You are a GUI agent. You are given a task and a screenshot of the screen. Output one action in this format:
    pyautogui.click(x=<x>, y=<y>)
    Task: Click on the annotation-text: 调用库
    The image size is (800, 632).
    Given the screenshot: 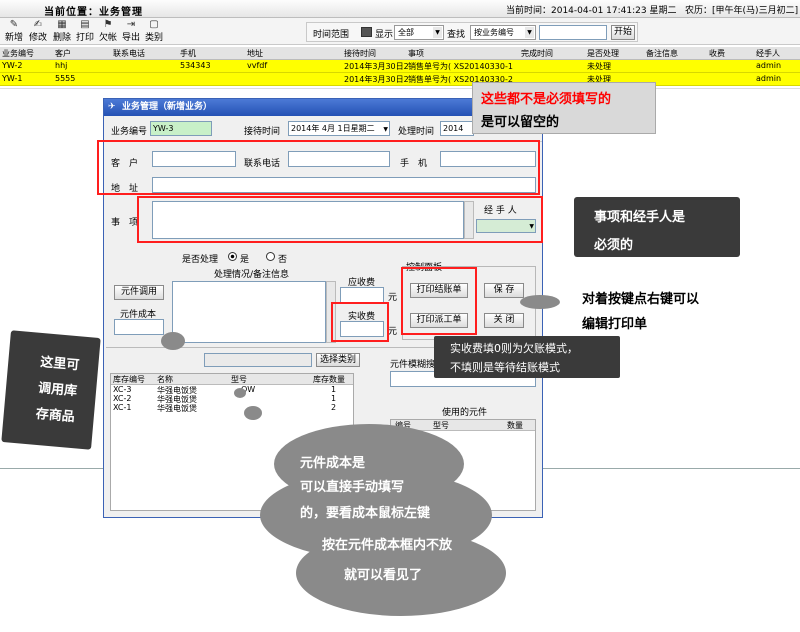 What is the action you would take?
    pyautogui.click(x=57, y=390)
    